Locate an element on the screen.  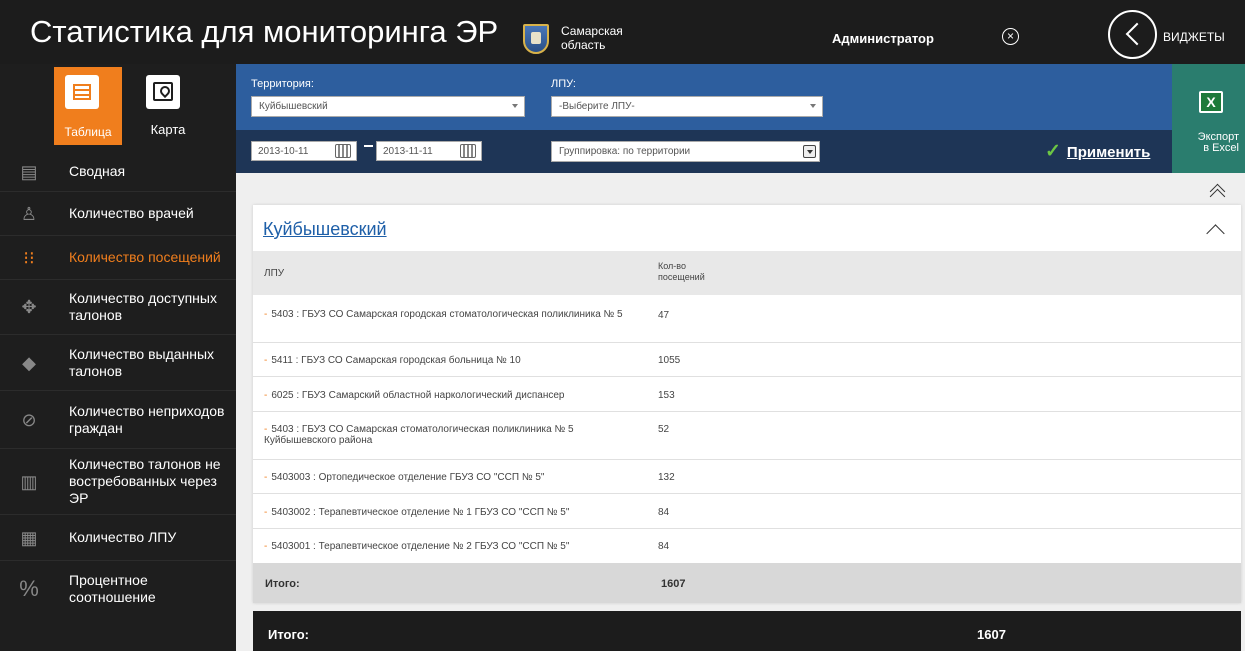
table-icon is located at coordinates (82, 92).